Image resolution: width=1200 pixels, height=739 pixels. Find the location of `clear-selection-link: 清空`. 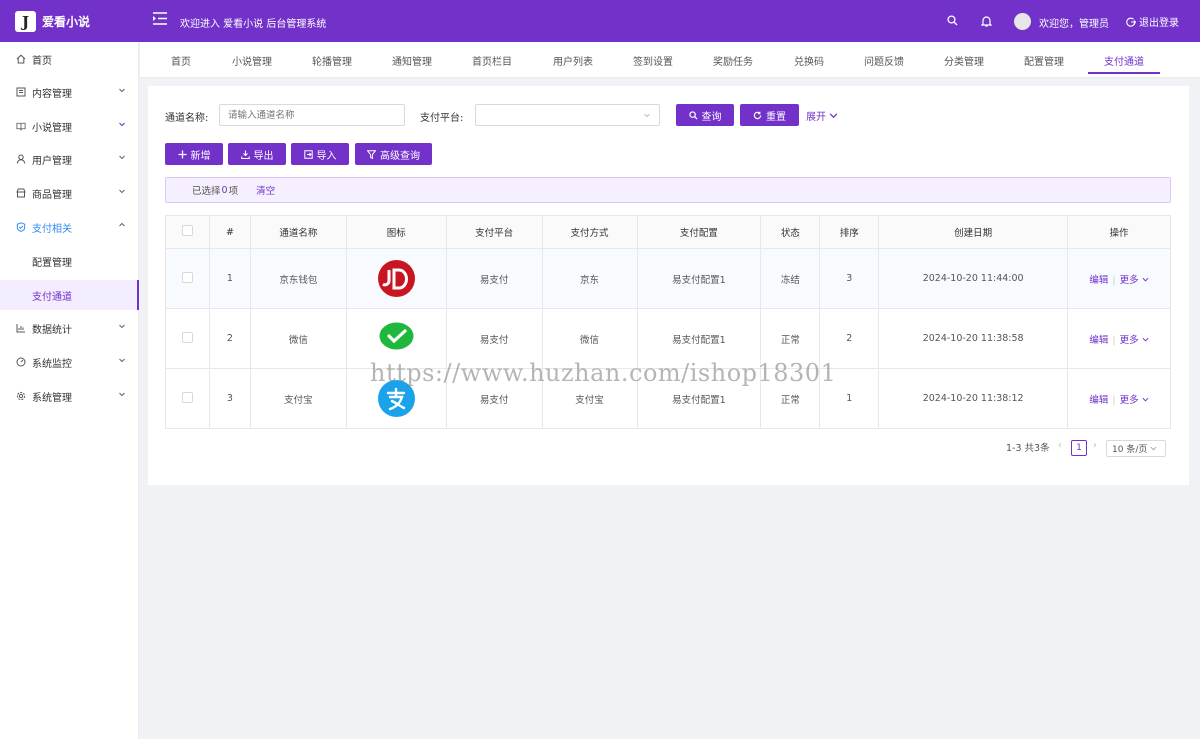

clear-selection-link: 清空 is located at coordinates (265, 190).